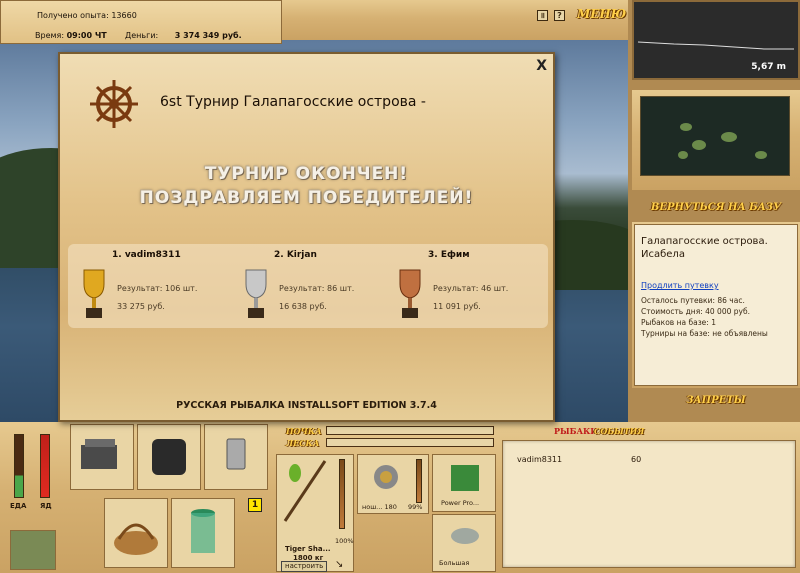 This screenshot has width=800, height=573. I want to click on winner-3-name: 3. Ефим, so click(449, 255).